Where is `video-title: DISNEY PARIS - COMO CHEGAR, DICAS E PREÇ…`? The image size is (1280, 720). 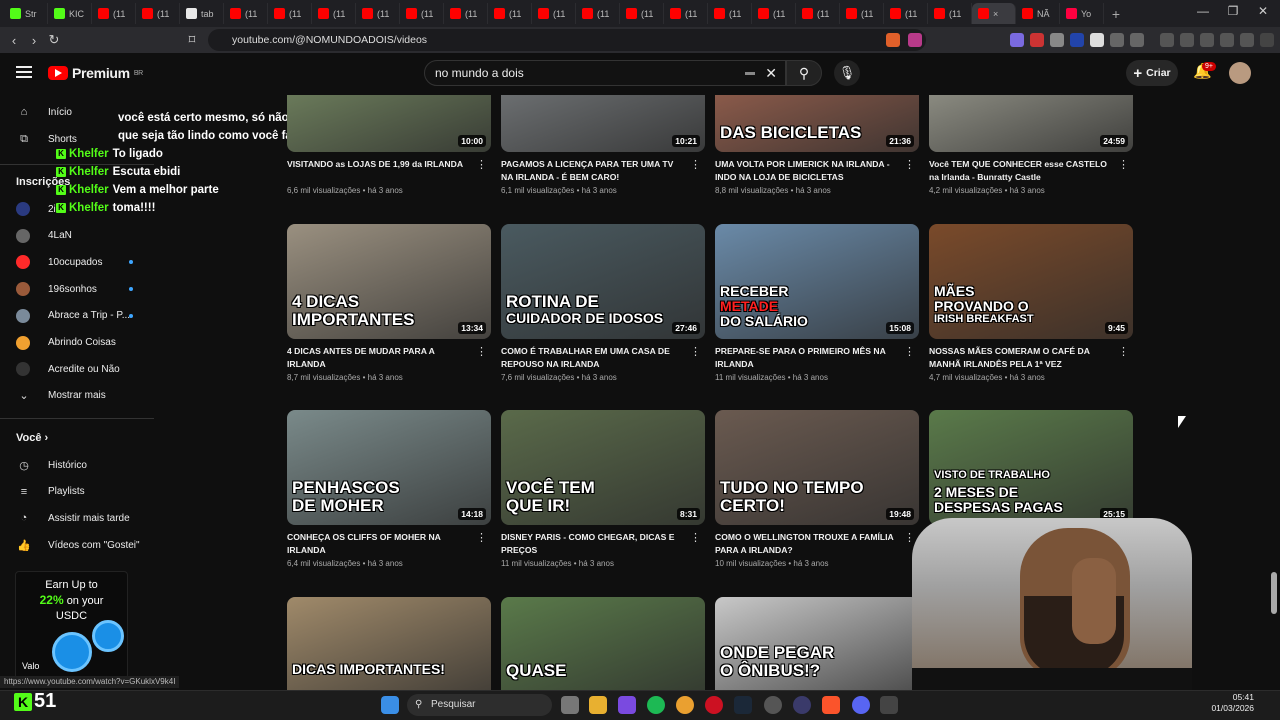
video-title: DISNEY PARIS - COMO CHEGAR, DICAS E PREÇ… is located at coordinates (593, 544).